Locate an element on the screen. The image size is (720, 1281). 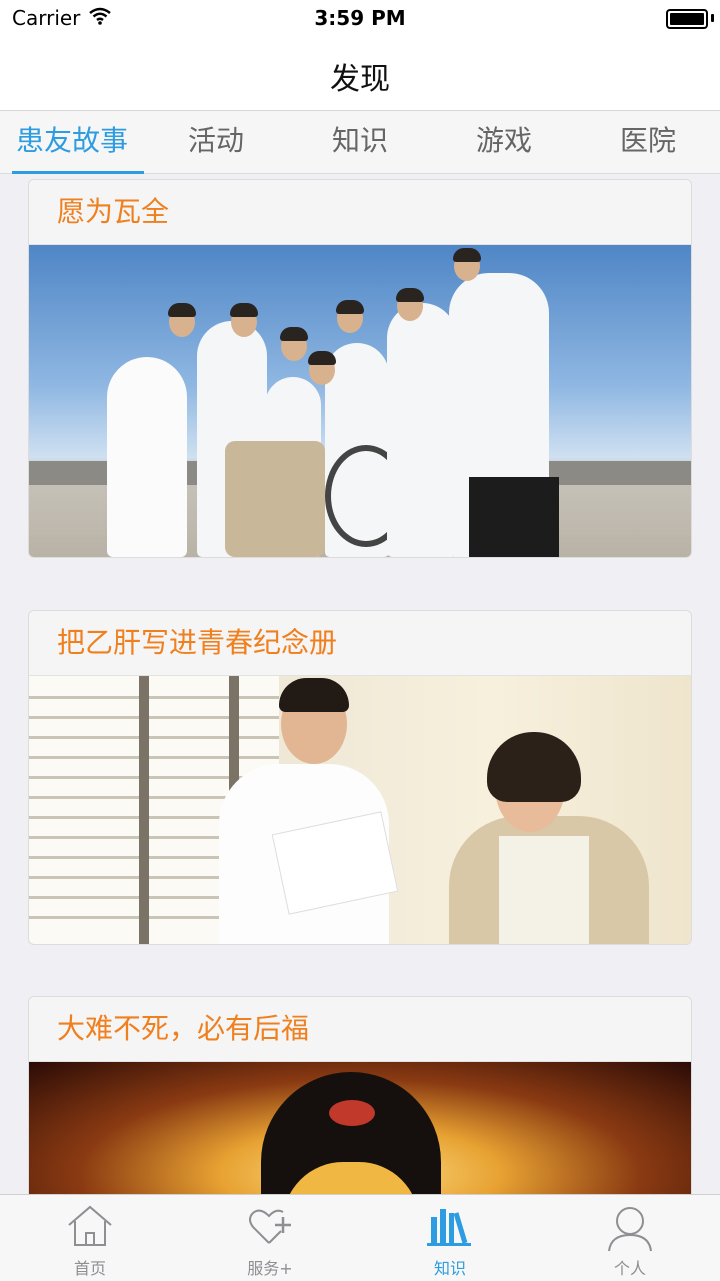
clock: 3:59 PM is located at coordinates (360, 18).